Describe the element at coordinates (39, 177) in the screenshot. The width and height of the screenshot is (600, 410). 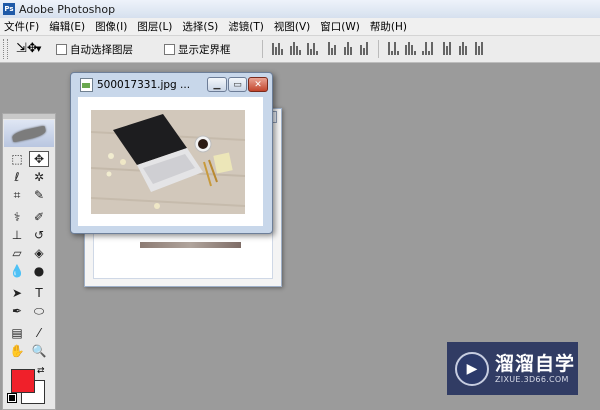
I see `magic-wand-tool-icon: ✲` at that location.